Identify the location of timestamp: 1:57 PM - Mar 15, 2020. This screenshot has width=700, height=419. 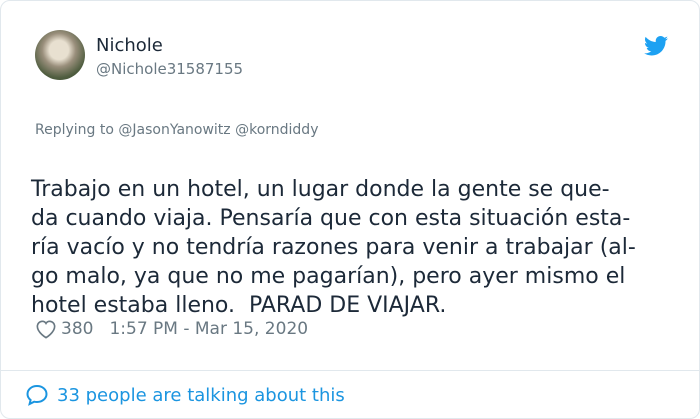
(208, 329).